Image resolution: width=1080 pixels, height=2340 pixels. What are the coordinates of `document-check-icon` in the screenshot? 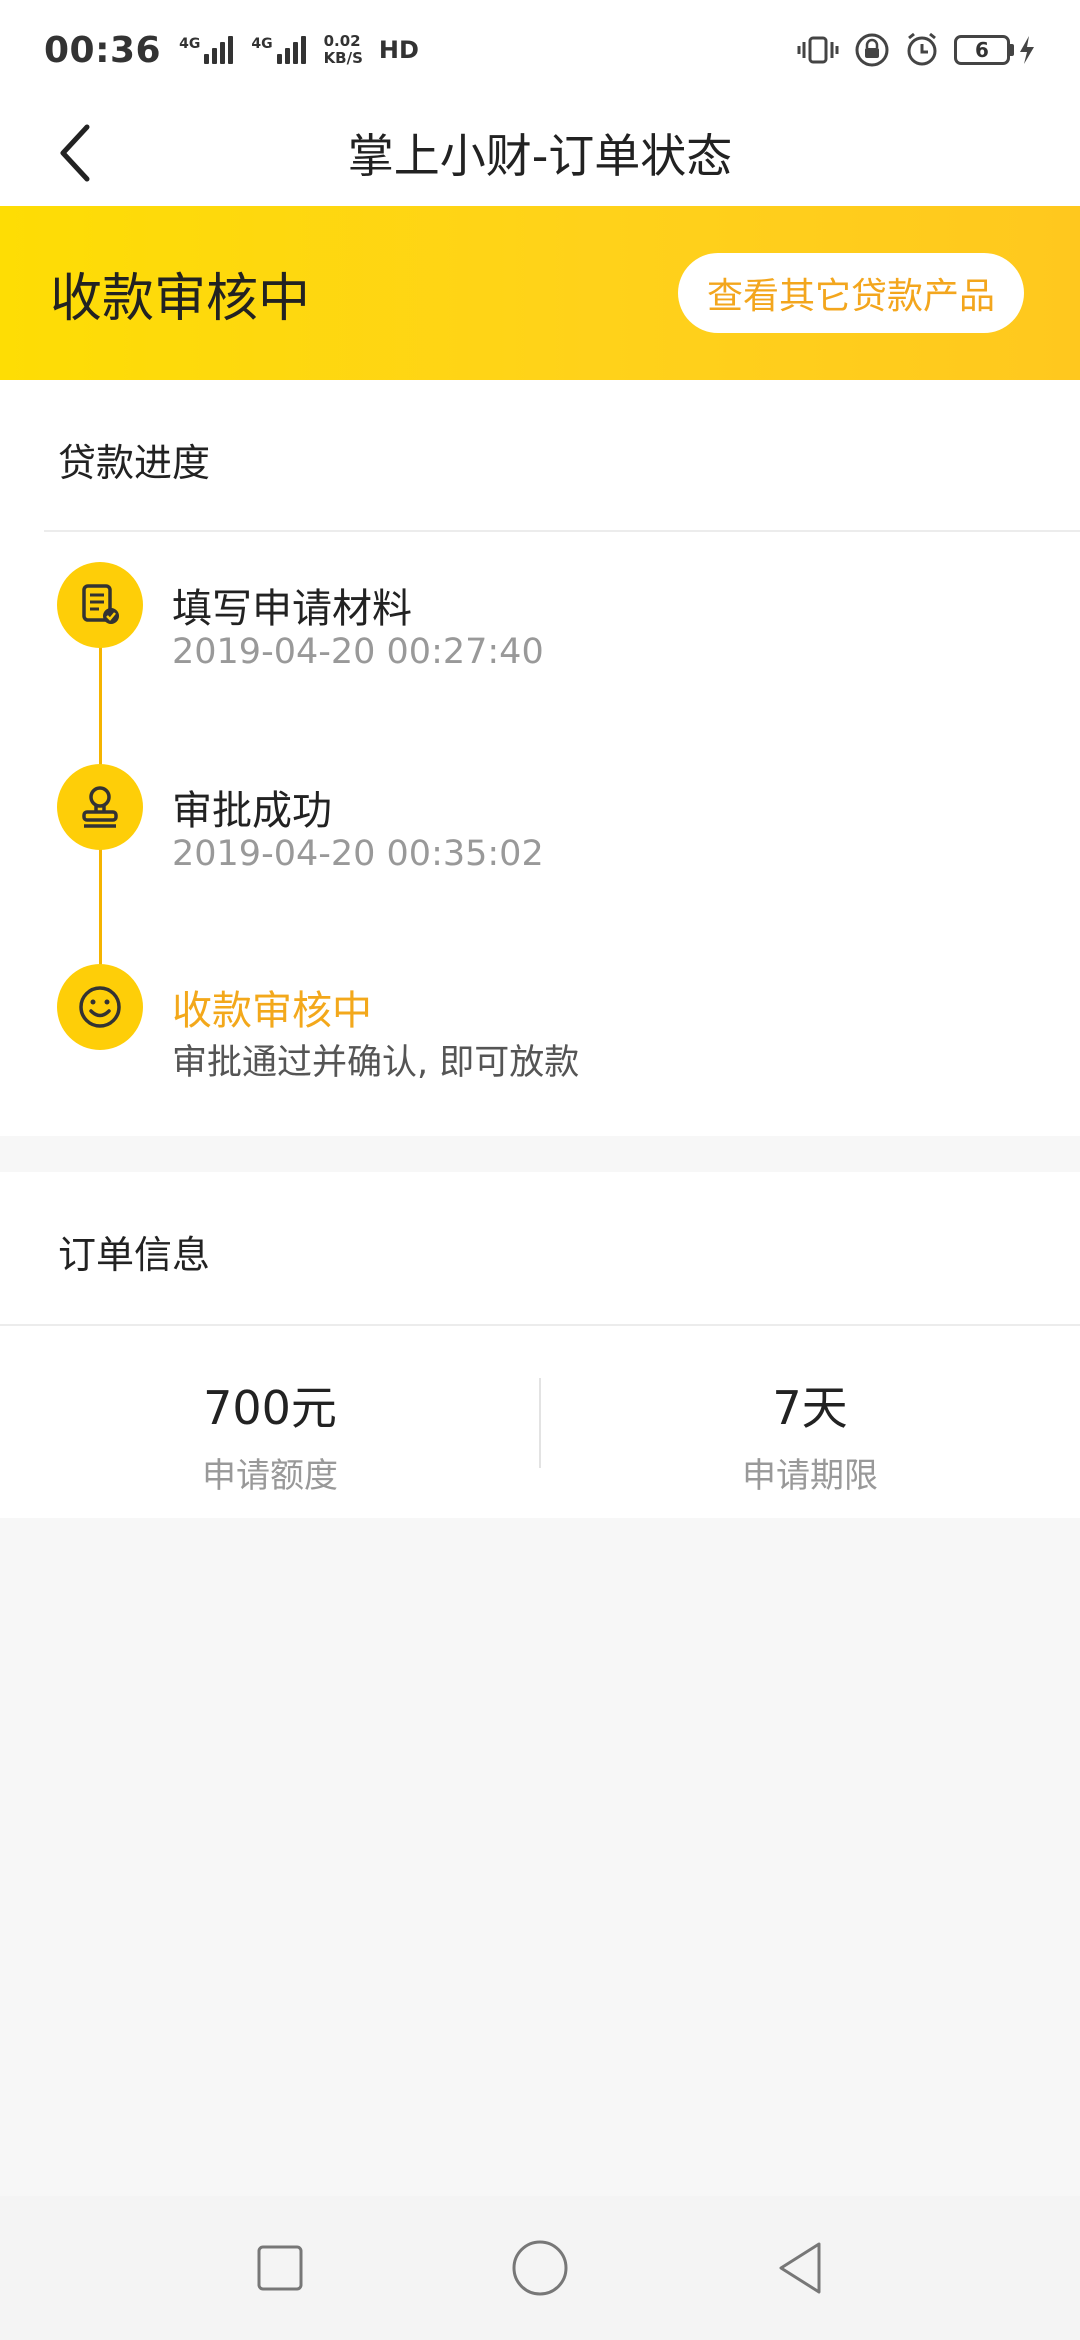 It's located at (100, 604).